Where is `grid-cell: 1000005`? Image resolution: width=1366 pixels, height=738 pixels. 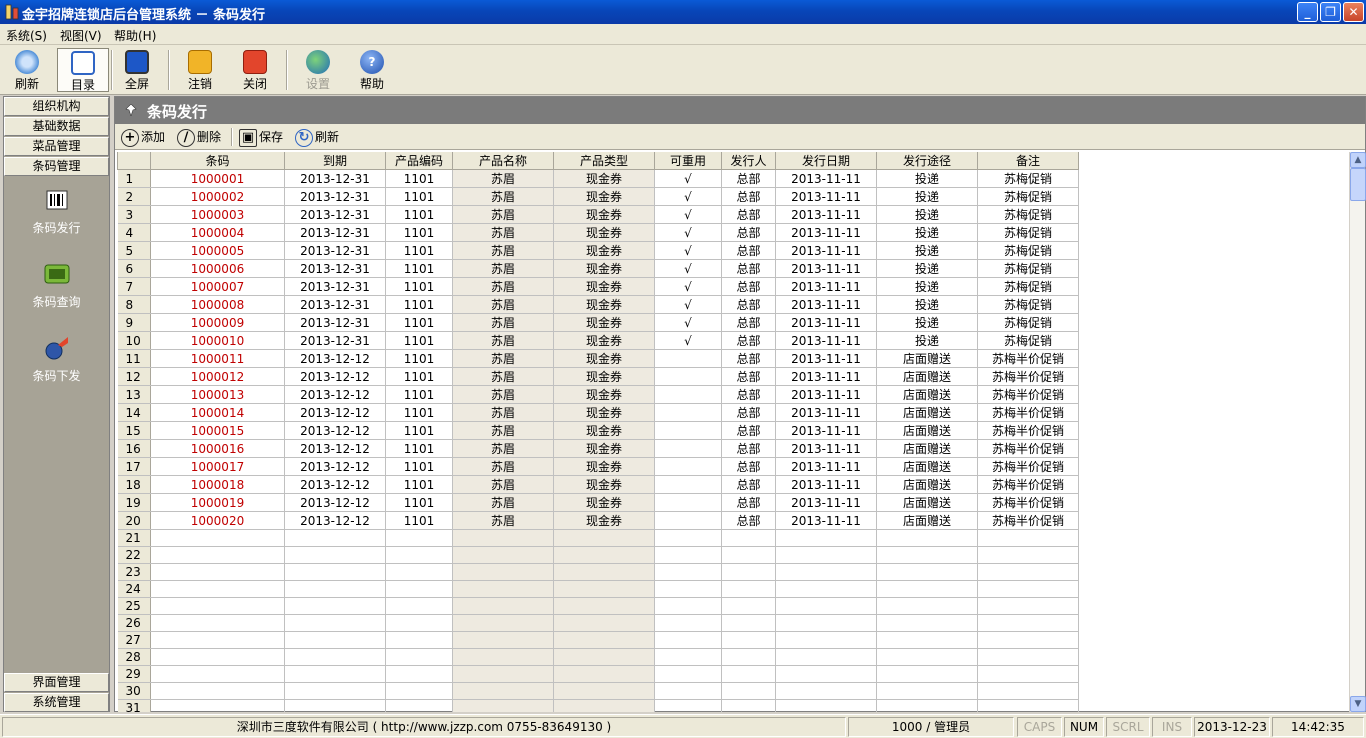
grid-cell: 1000005 is located at coordinates (217, 250).